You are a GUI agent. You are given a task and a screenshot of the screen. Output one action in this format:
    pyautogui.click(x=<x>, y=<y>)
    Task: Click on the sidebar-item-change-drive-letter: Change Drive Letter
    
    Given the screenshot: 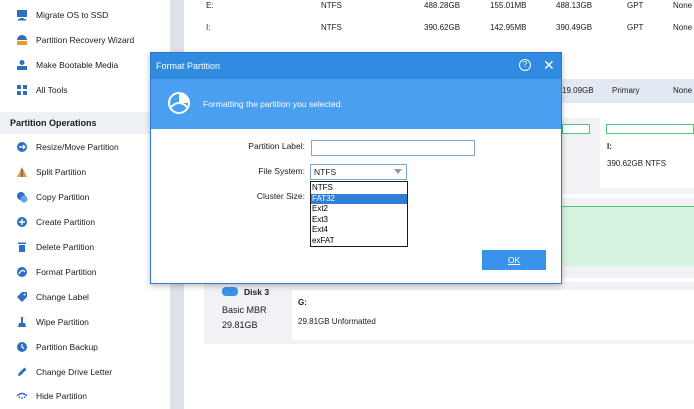 What is the action you would take?
    pyautogui.click(x=85, y=372)
    